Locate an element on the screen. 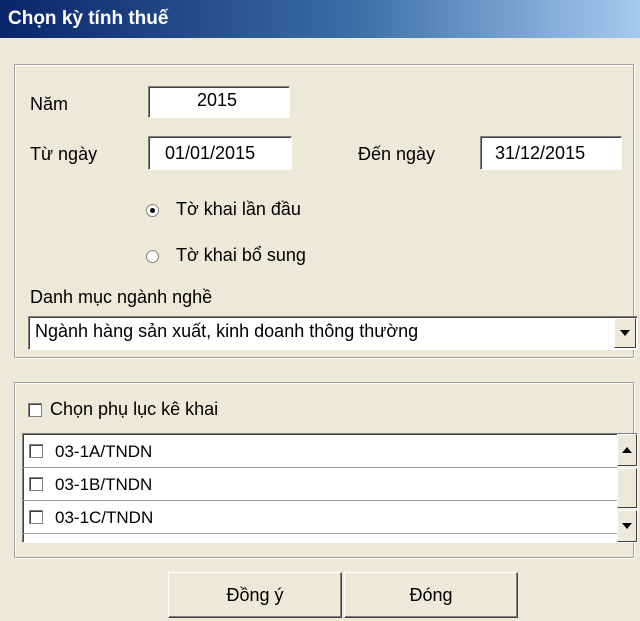 This screenshot has height=621, width=640. radio-first-declaration is located at coordinates (152, 210).